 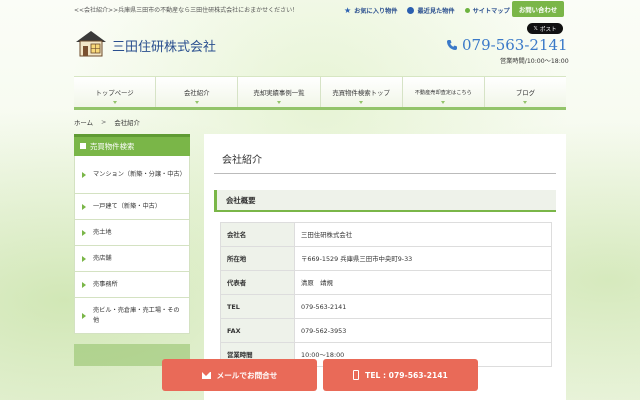 I want to click on row-value: 清原 靖規, so click(x=423, y=282).